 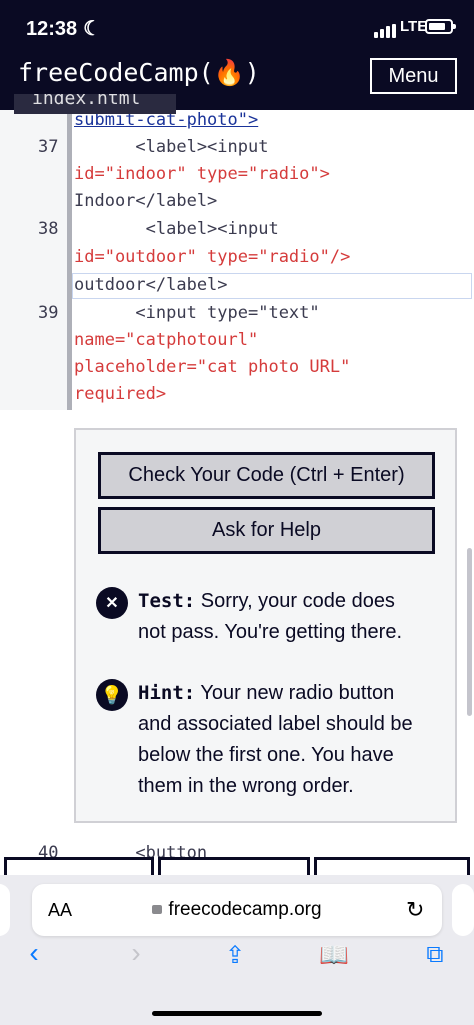 I want to click on code-line: id="outdoor" type="radio"/>, so click(x=212, y=257).